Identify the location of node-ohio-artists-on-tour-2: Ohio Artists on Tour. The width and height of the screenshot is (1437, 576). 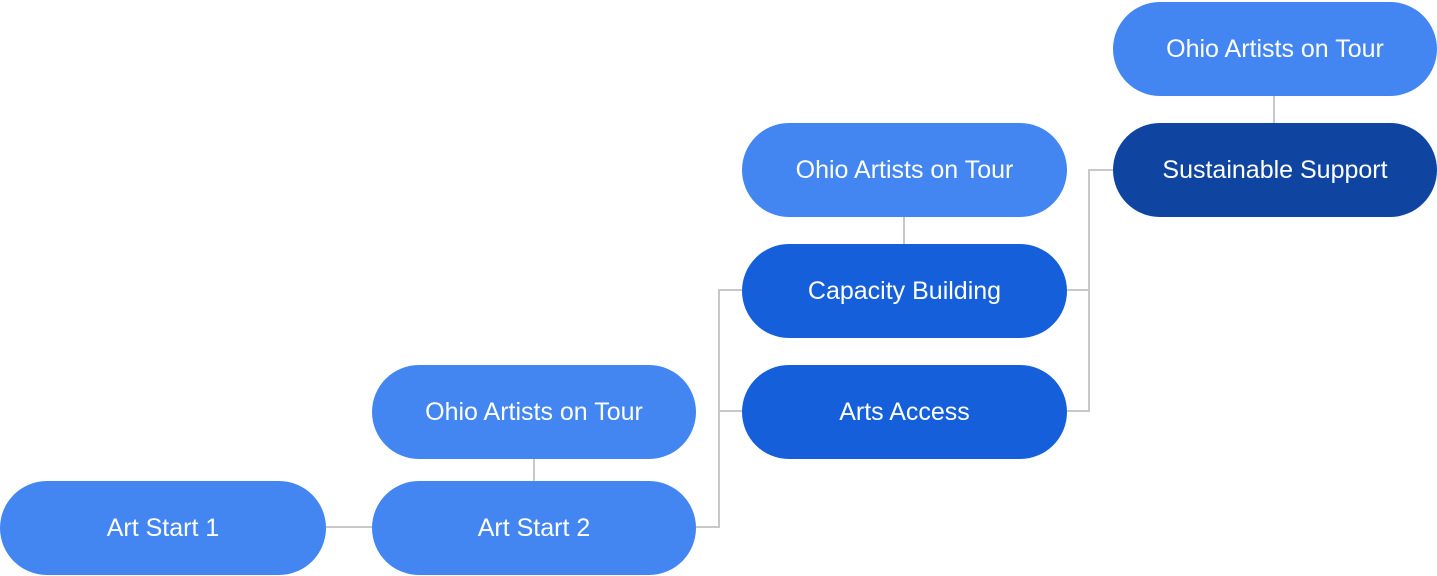
(904, 170).